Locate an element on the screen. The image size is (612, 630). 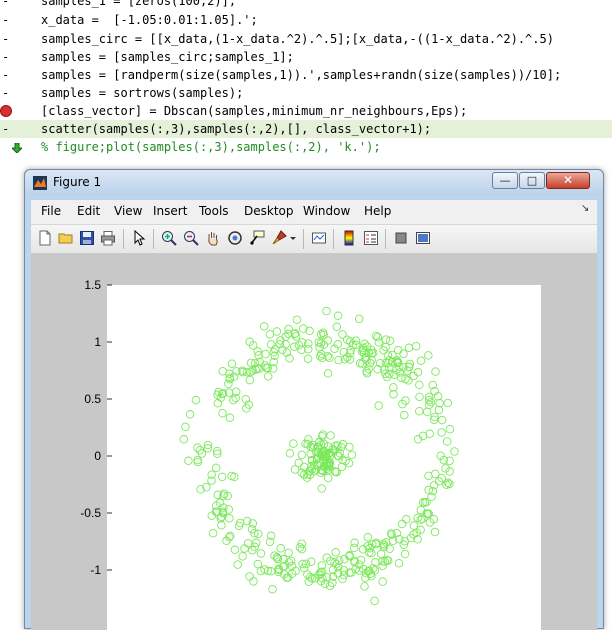
code-line: - samples = [samples_circ;samples_1]; is located at coordinates (306, 57).